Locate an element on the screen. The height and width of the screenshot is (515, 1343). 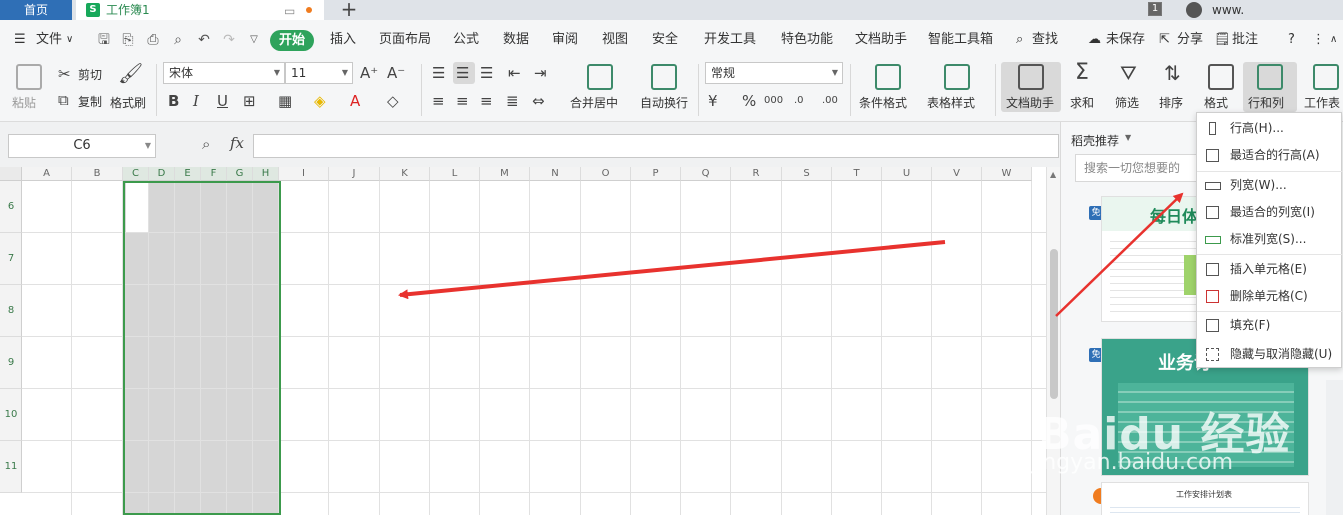
monitor-icon: ▭ is located at coordinates (289, 11).